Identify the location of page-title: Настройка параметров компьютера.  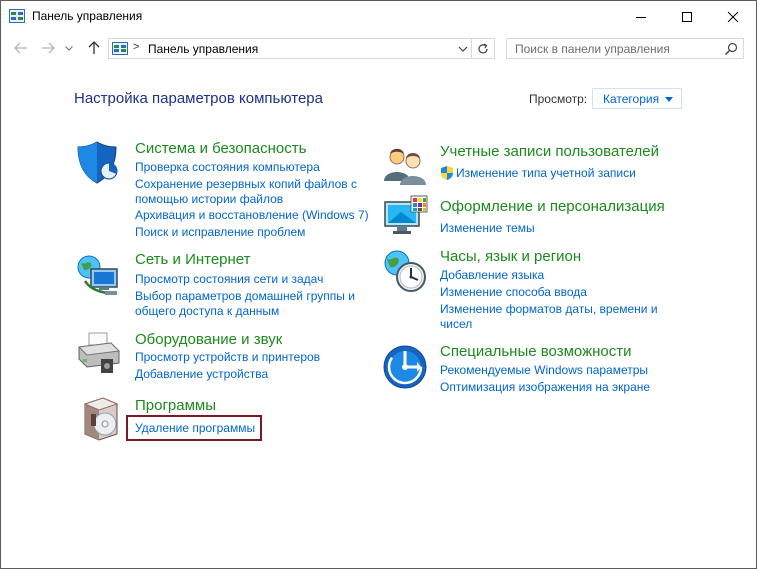
(198, 98).